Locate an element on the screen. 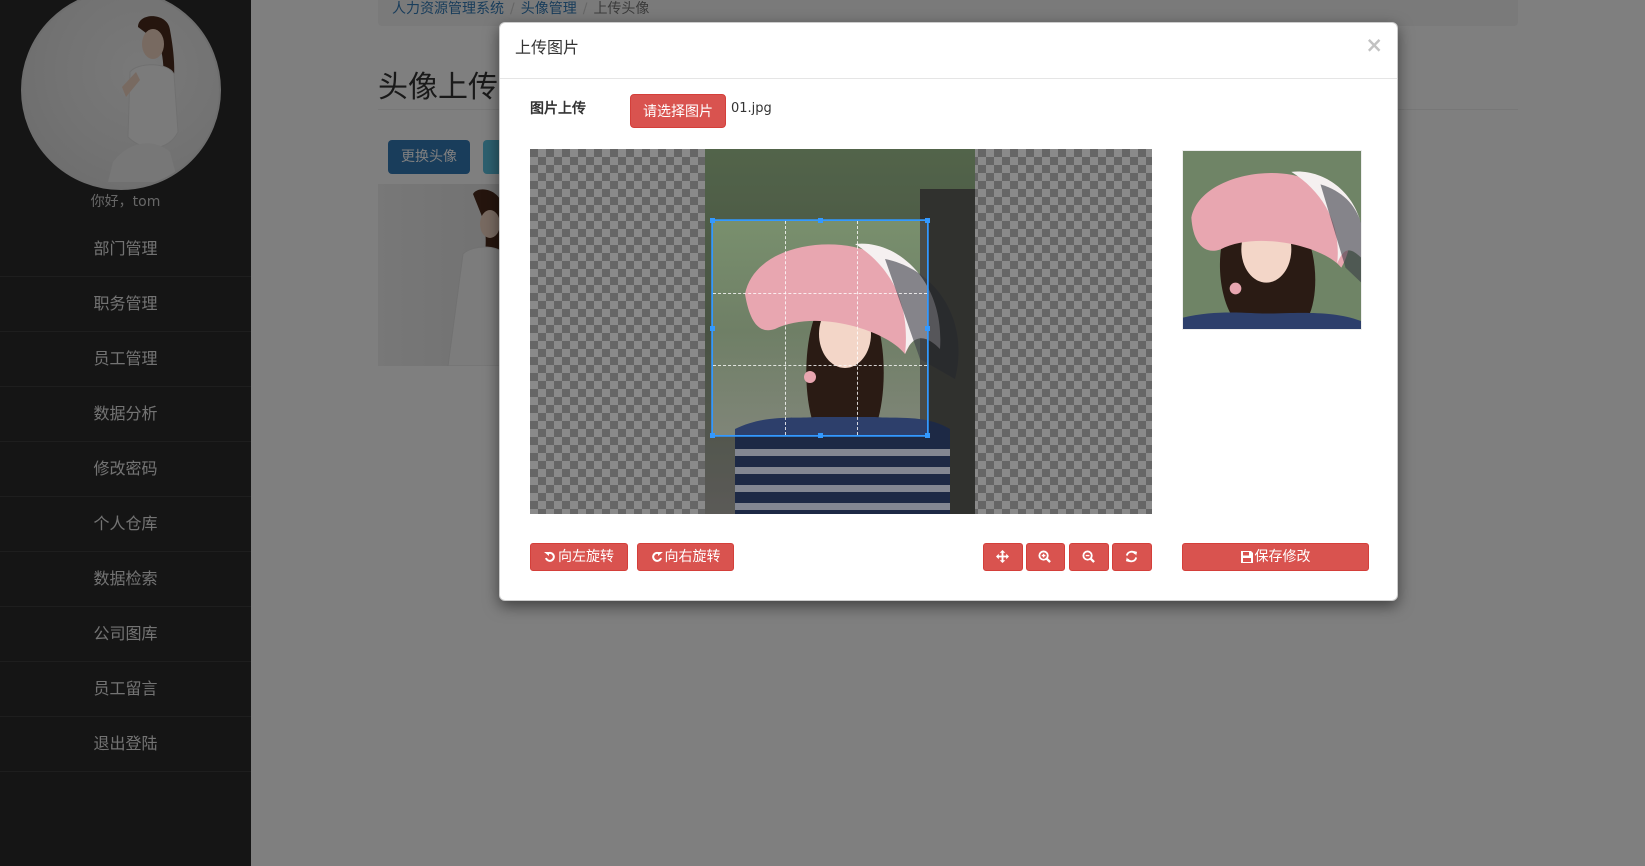  crop-handle-nw is located at coordinates (712, 220).